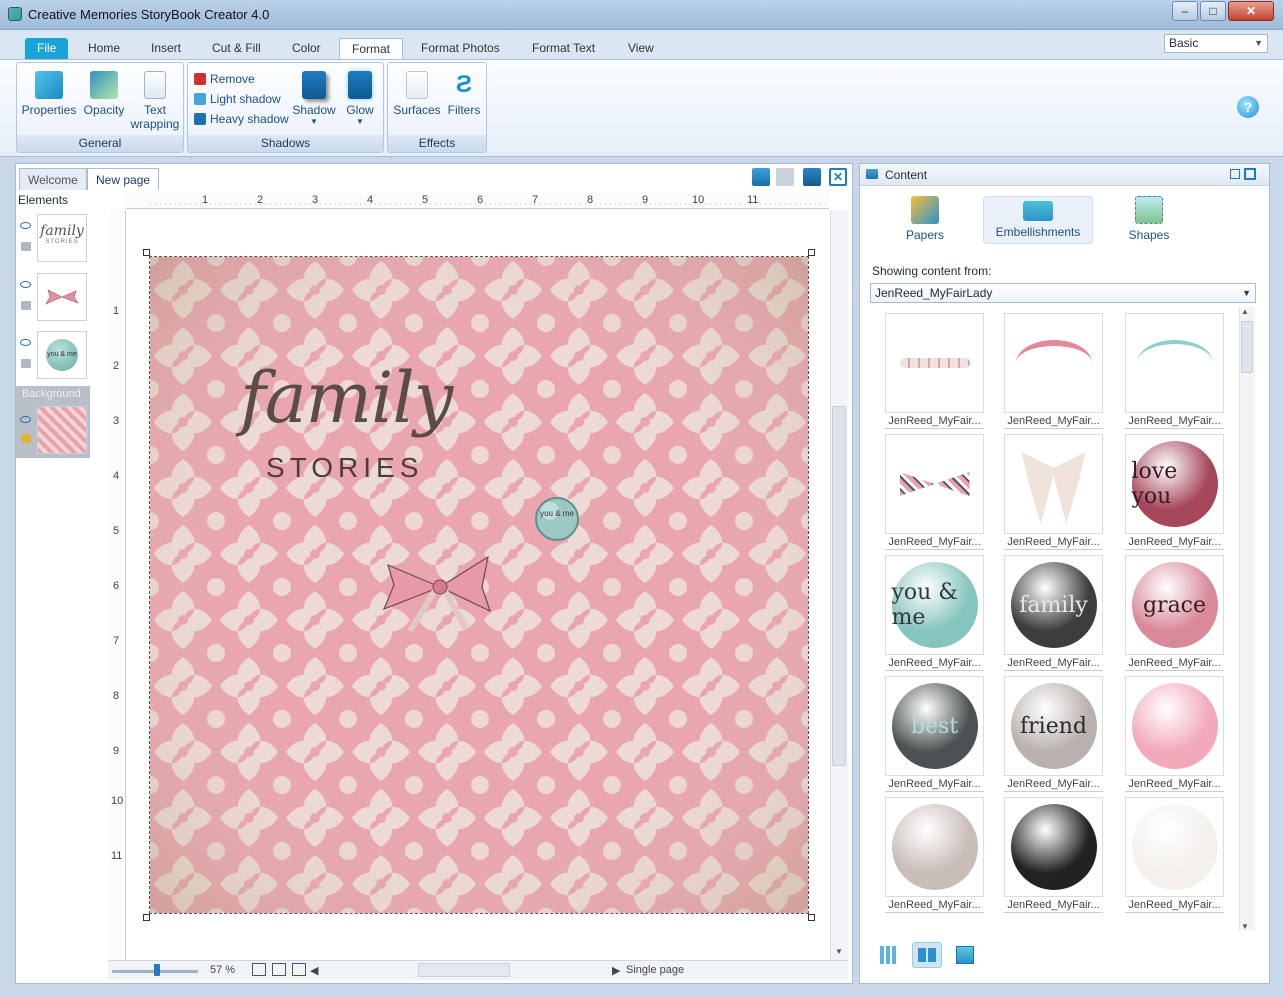 Image resolution: width=1283 pixels, height=997 pixels. What do you see at coordinates (1216, 43) in the screenshot?
I see `mode-select: Basic ▼` at bounding box center [1216, 43].